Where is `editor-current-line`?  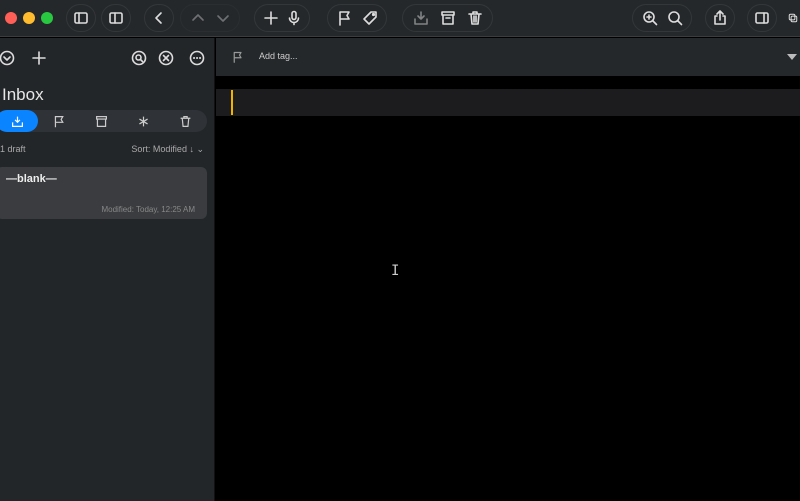 editor-current-line is located at coordinates (508, 102).